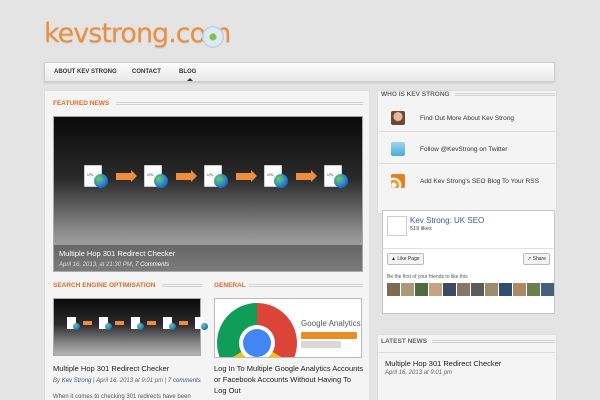  What do you see at coordinates (257, 330) in the screenshot?
I see `chrome-logo-icon` at bounding box center [257, 330].